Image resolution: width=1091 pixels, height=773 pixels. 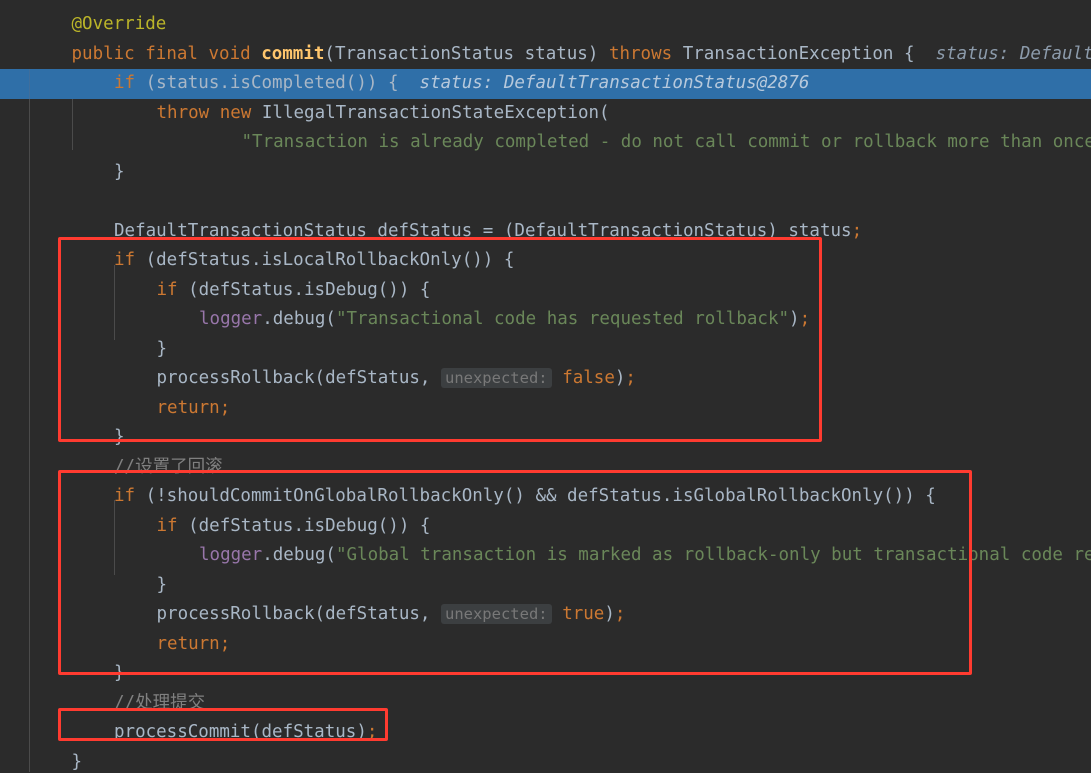 I want to click on code-line-content: if (defStatus.isLocalRollbackOnly()) {, so click(x=299, y=261).